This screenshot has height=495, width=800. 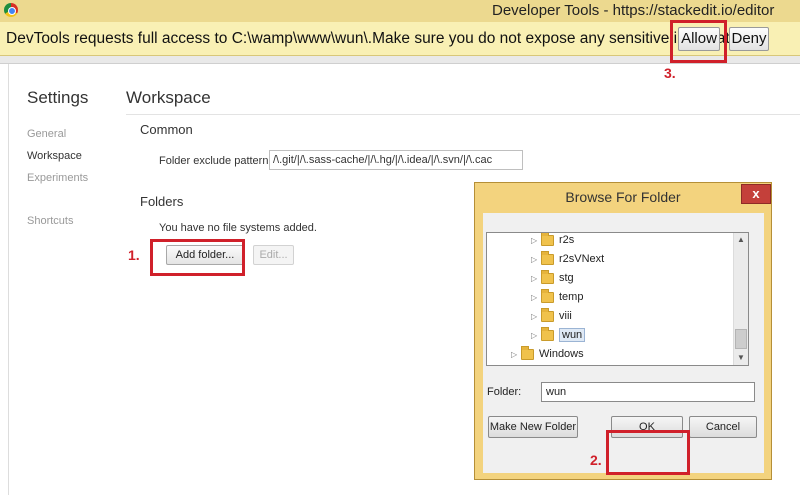 I want to click on divider, so click(x=463, y=114).